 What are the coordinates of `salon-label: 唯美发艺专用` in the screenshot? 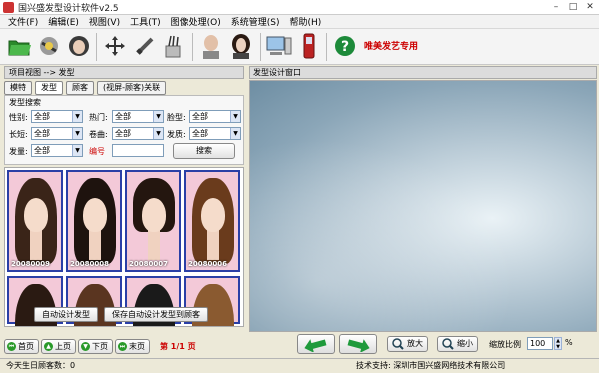 It's located at (391, 47).